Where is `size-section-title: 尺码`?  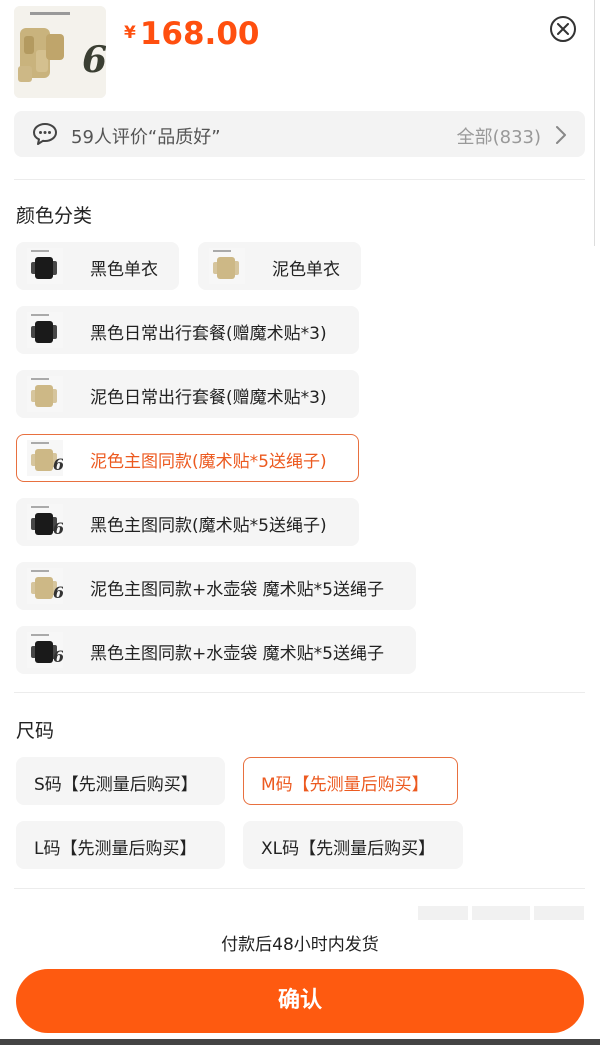
size-section-title: 尺码 is located at coordinates (35, 731).